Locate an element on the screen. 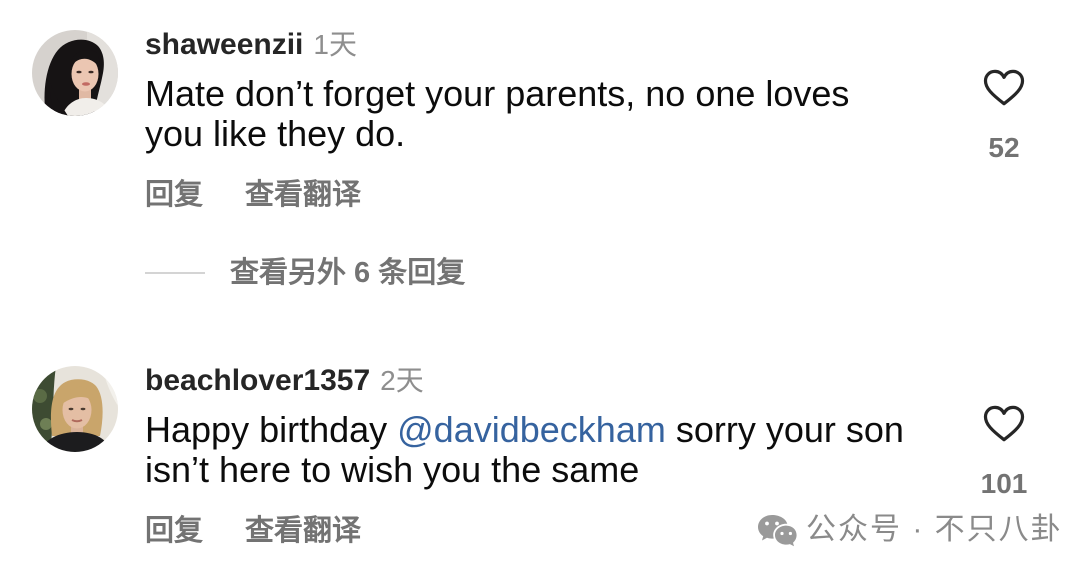 Image resolution: width=1080 pixels, height=573 pixels. comment-text: sorry your son is located at coordinates (784, 429).